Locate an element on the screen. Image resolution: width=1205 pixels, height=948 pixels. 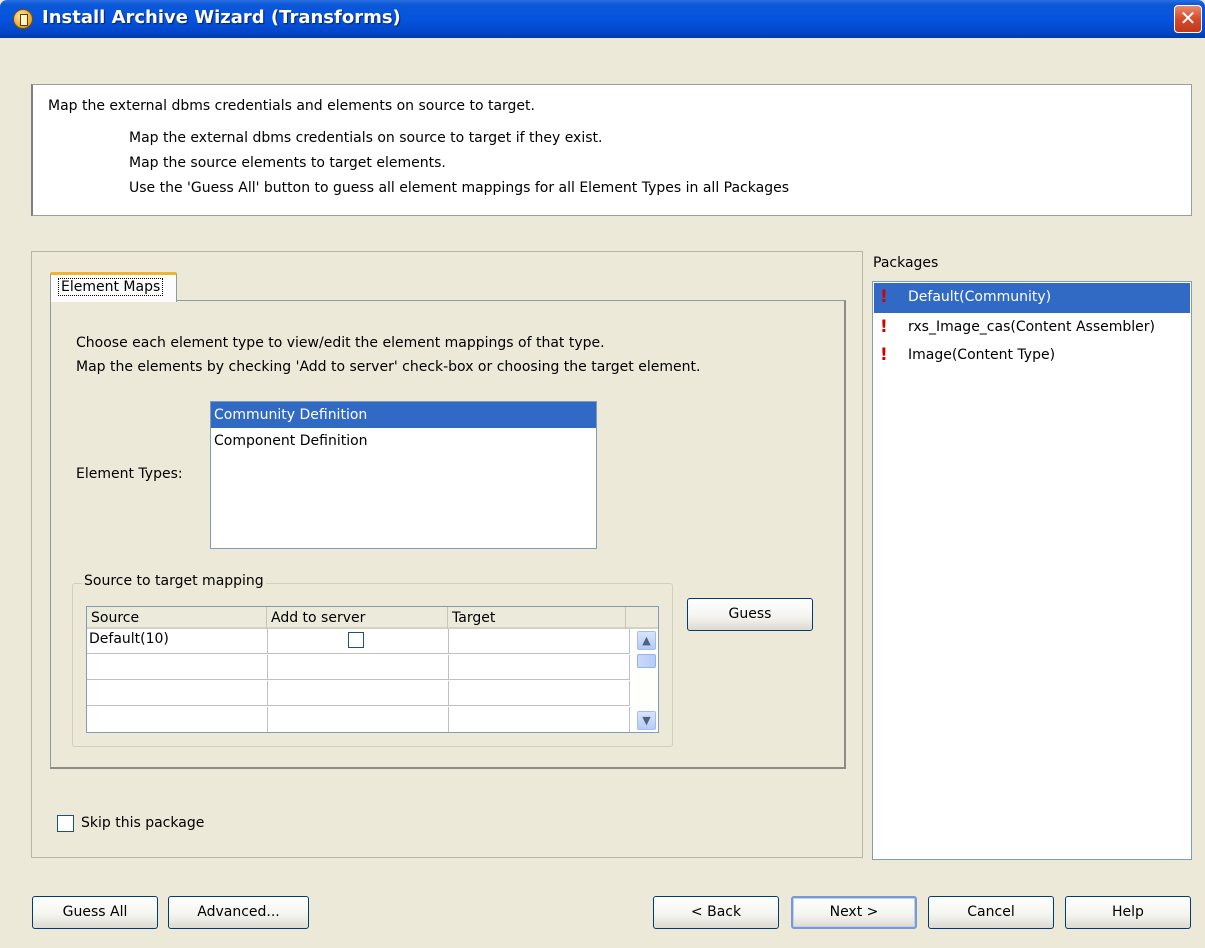
tab-element-maps: Element Maps is located at coordinates (113, 287).